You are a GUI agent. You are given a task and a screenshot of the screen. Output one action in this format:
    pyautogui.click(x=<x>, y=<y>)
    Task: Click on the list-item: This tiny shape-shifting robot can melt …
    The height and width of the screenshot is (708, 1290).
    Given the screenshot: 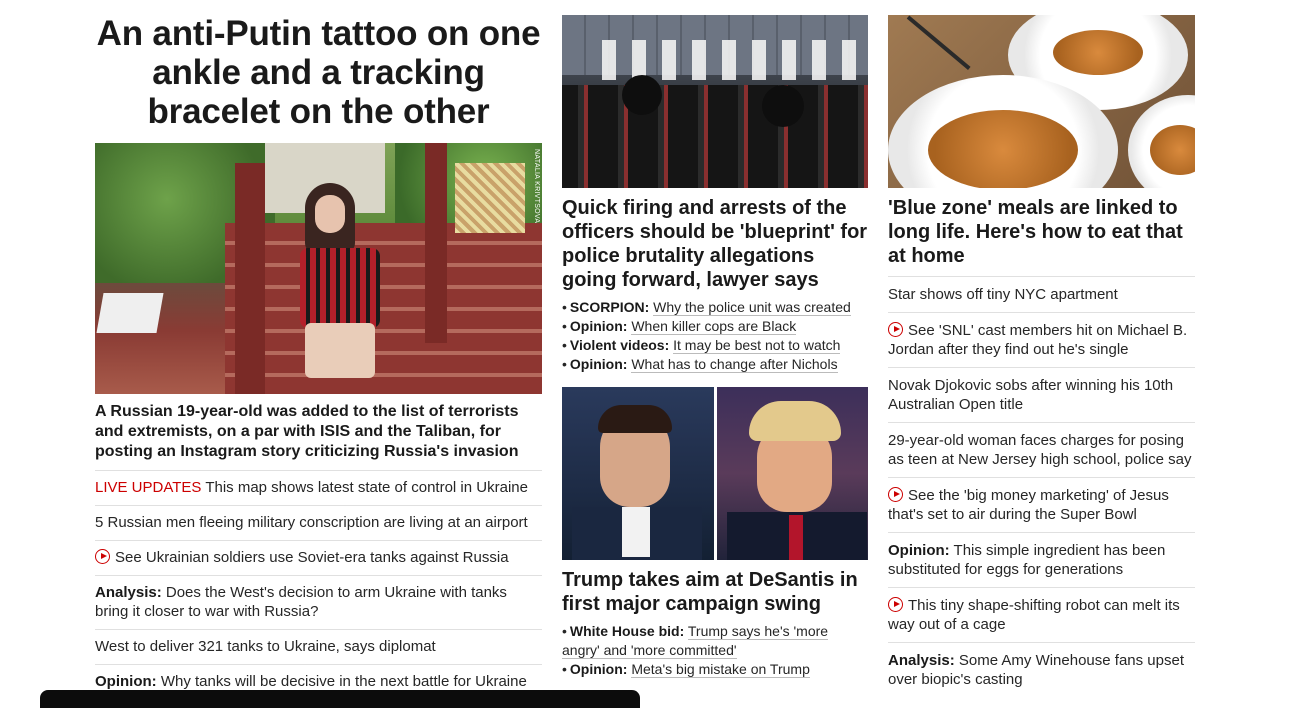 What is the action you would take?
    pyautogui.click(x=1041, y=614)
    